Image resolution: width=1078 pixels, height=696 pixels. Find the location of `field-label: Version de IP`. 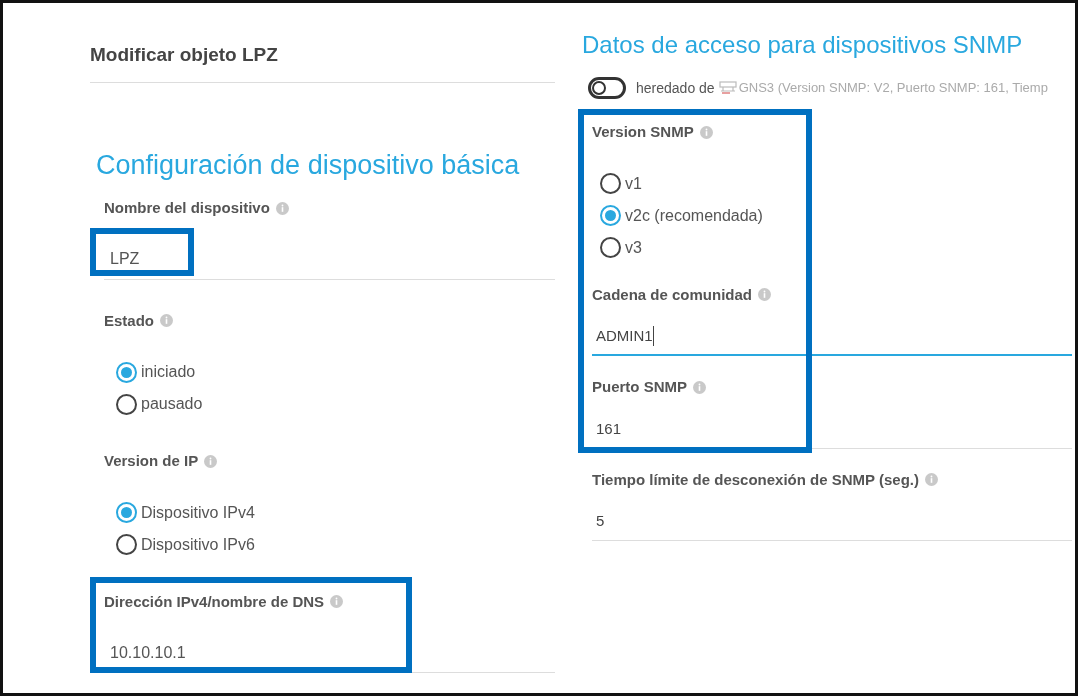

field-label: Version de IP is located at coordinates (151, 461).